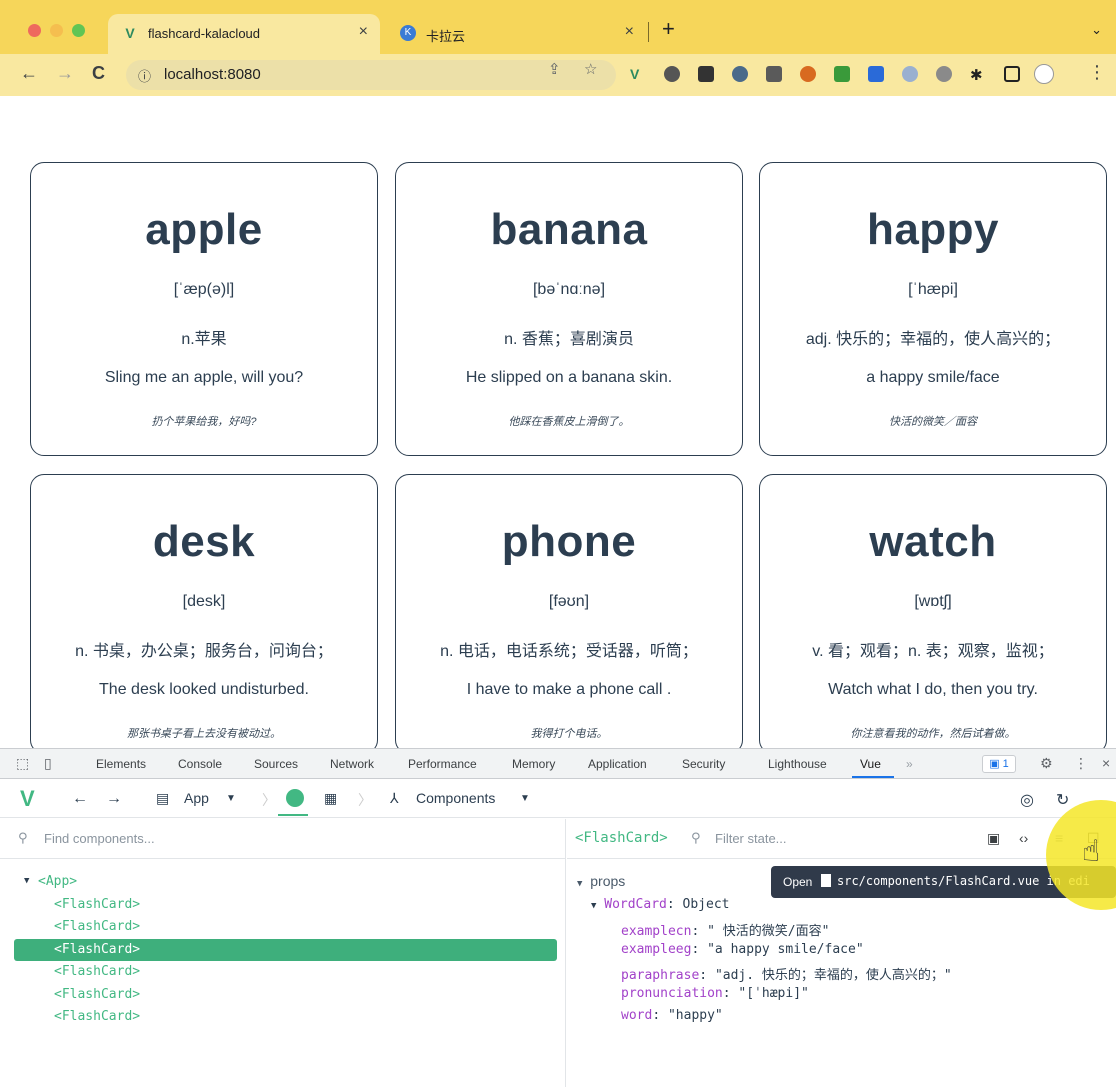 The image size is (1116, 1087). Describe the element at coordinates (909, 764) in the screenshot. I see `more-tabs-button: »` at that location.